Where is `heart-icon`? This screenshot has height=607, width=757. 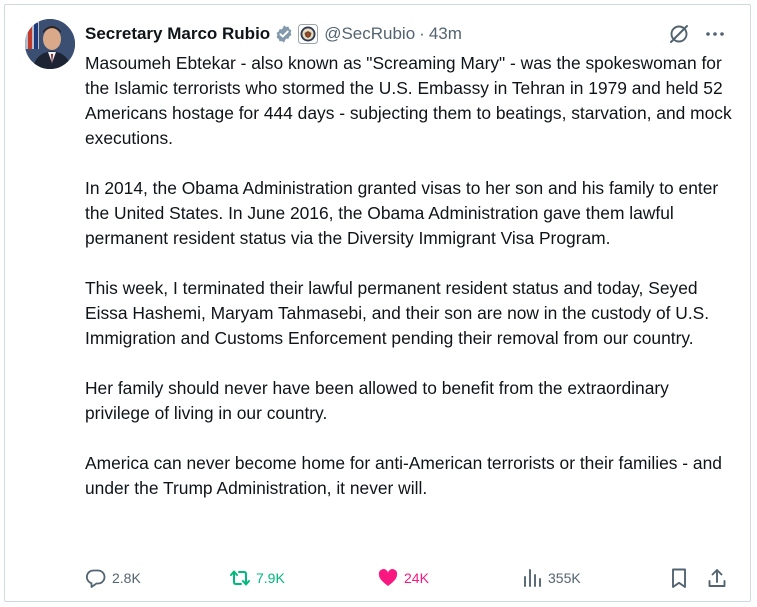 heart-icon is located at coordinates (388, 578).